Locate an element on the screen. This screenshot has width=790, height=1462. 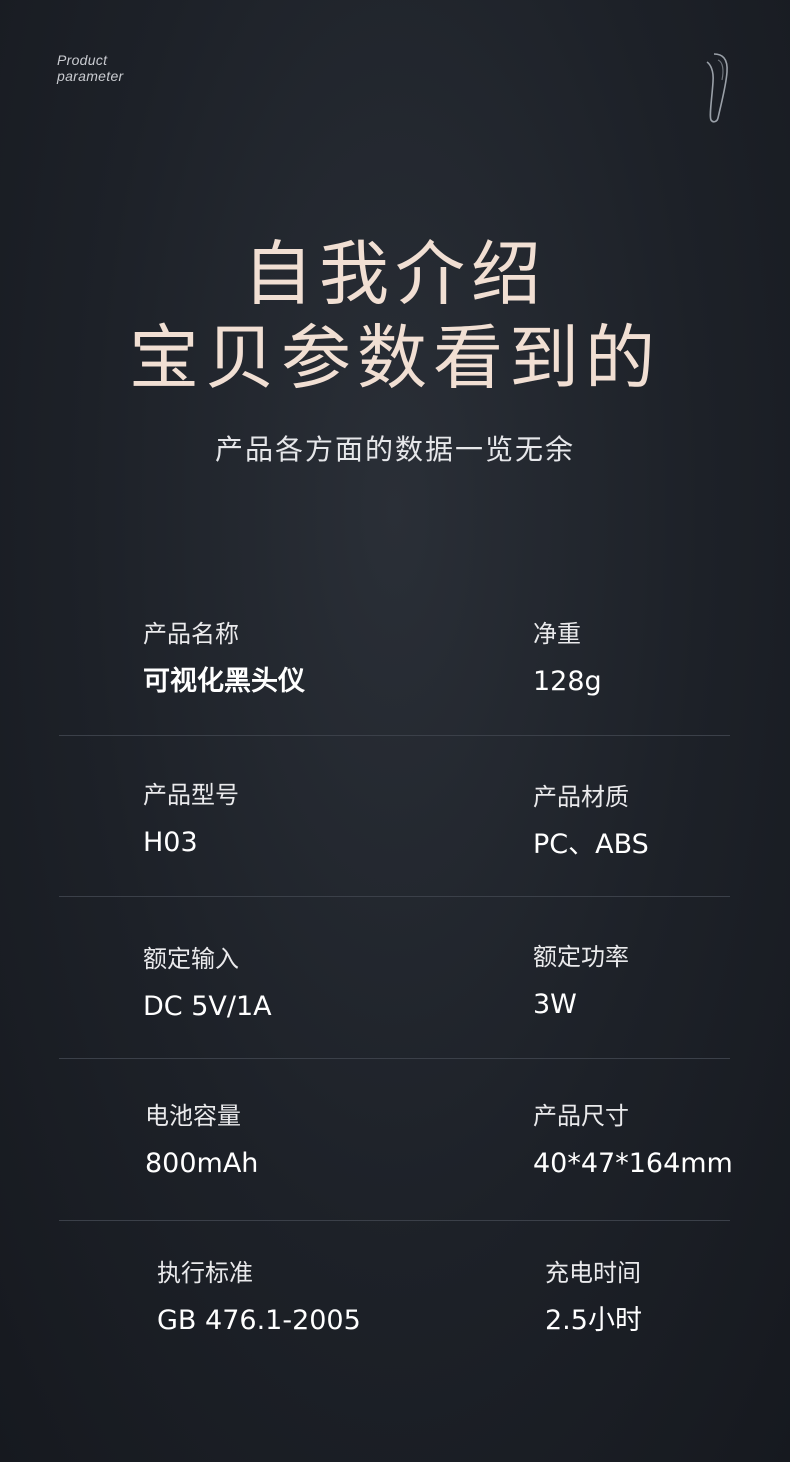
spec-cell-battery: 电池容量 800mAh is located at coordinates (201, 1141).